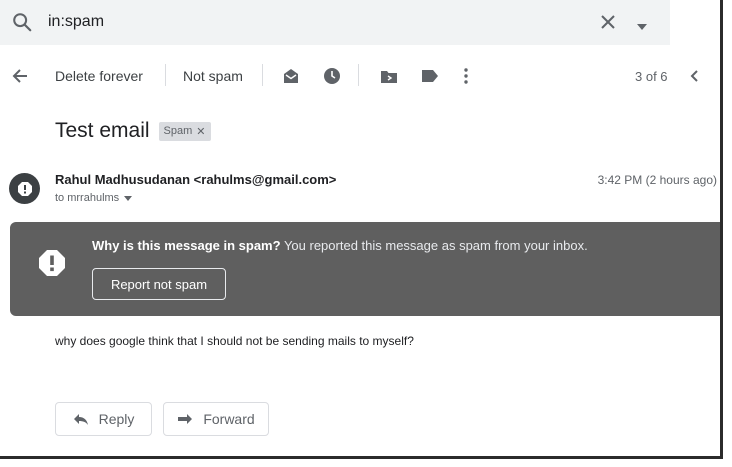 The width and height of the screenshot is (732, 467). Describe the element at coordinates (159, 284) in the screenshot. I see `report-not-spam-button: Report not spam` at that location.